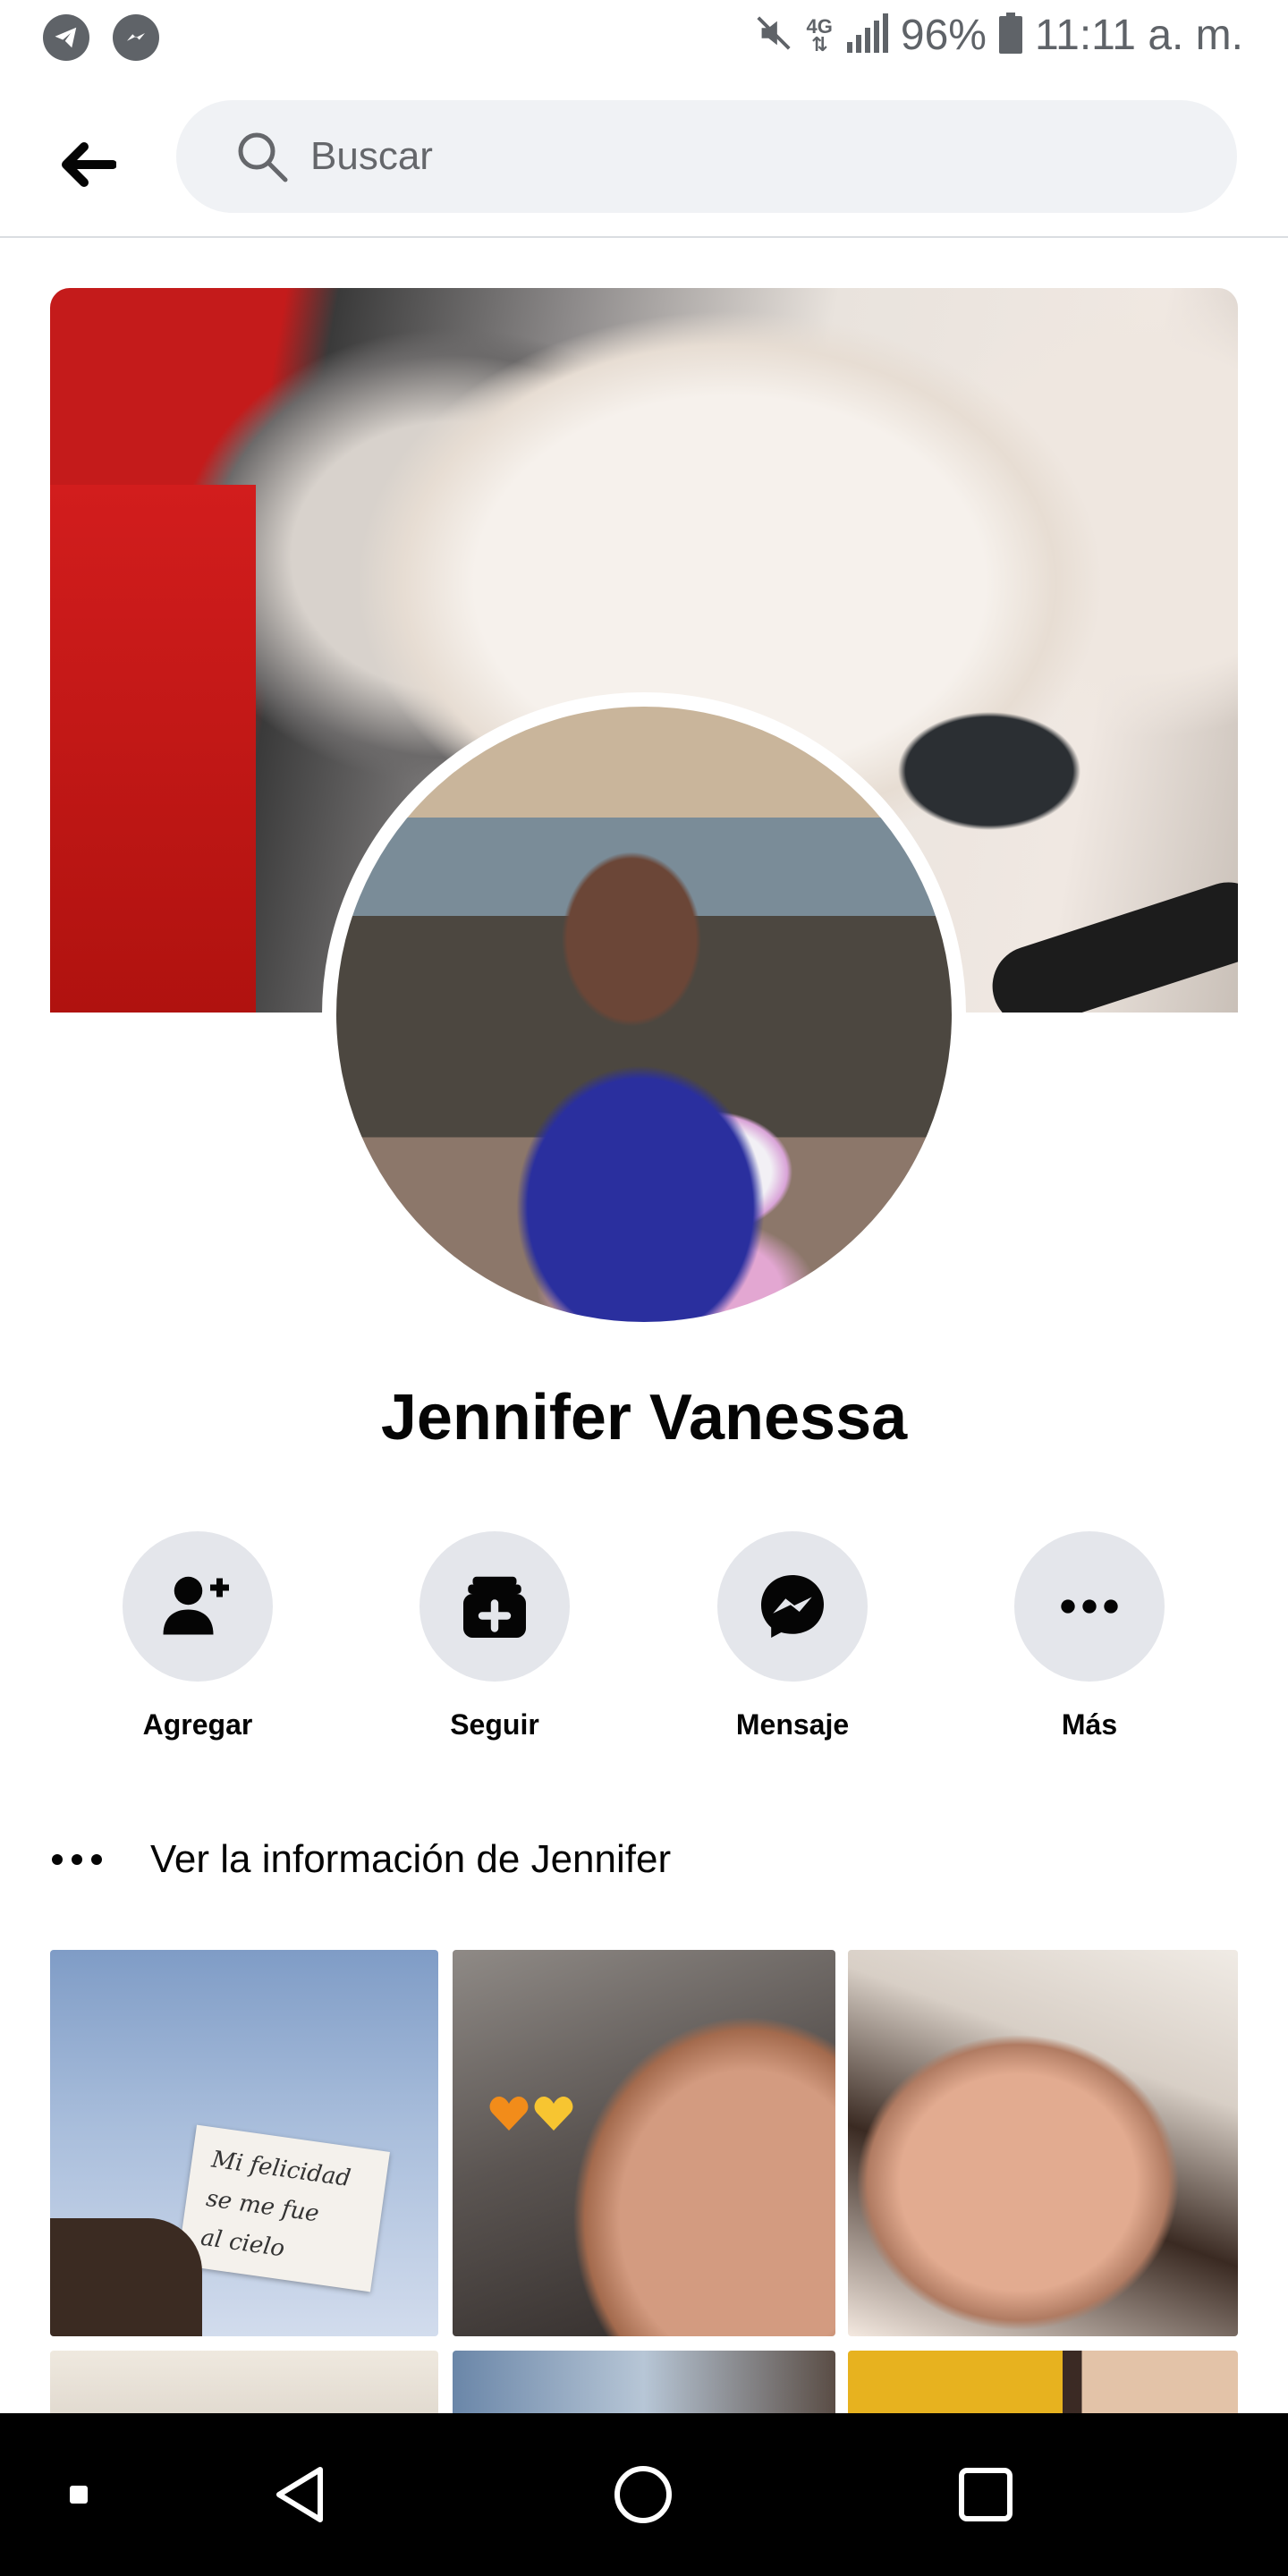  What do you see at coordinates (531, 2114) in the screenshot?
I see `heart-emojis-icon` at bounding box center [531, 2114].